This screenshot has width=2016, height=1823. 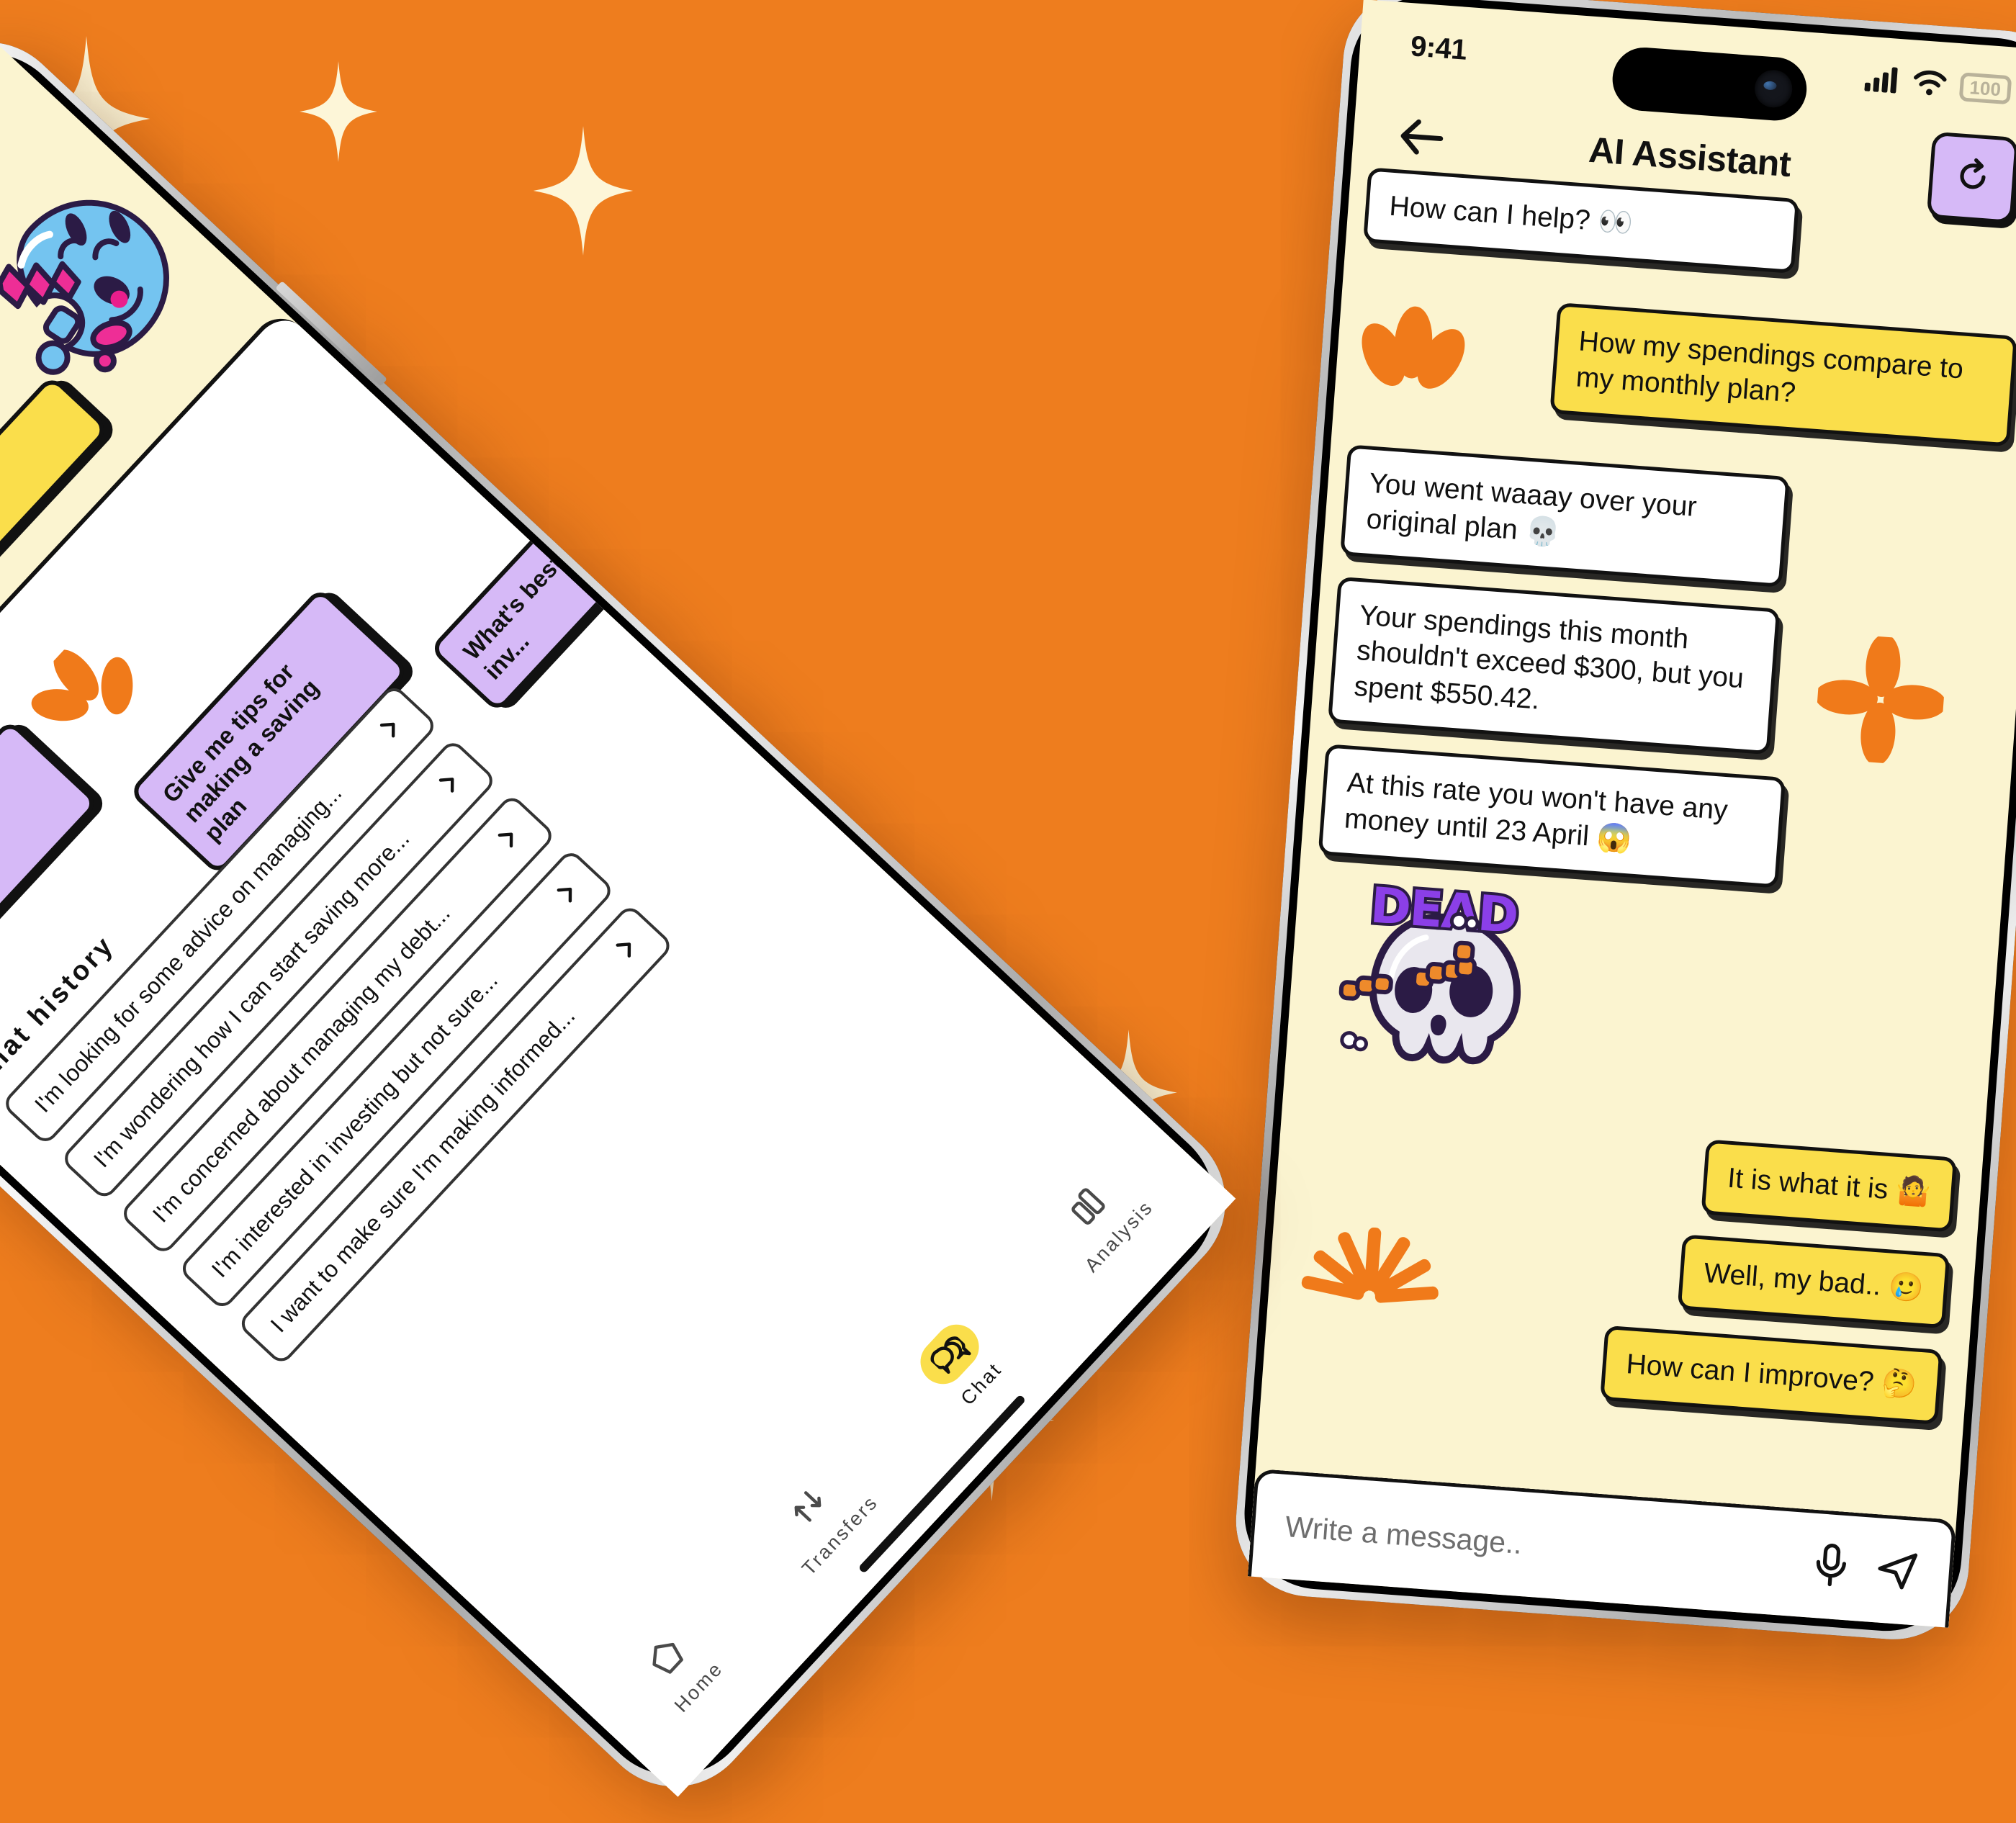 I want to click on dead-skull-sticker: DEAD, so click(x=1650, y=1001).